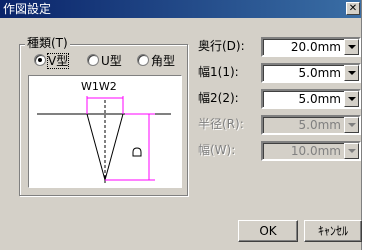 The width and height of the screenshot is (365, 250). I want to click on depth-symbol-icon, so click(137, 152).